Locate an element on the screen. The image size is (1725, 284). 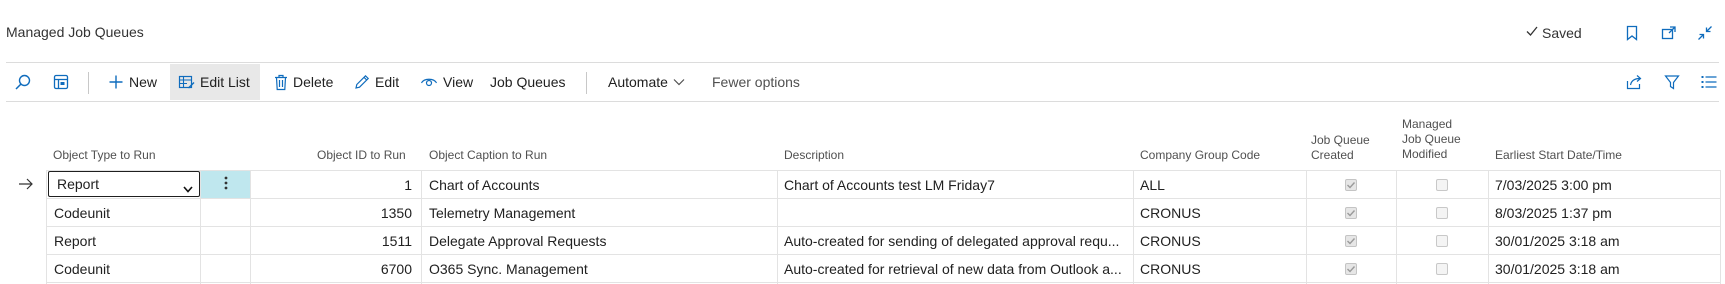
header-object-id: Object ID to Run is located at coordinates (361, 155).